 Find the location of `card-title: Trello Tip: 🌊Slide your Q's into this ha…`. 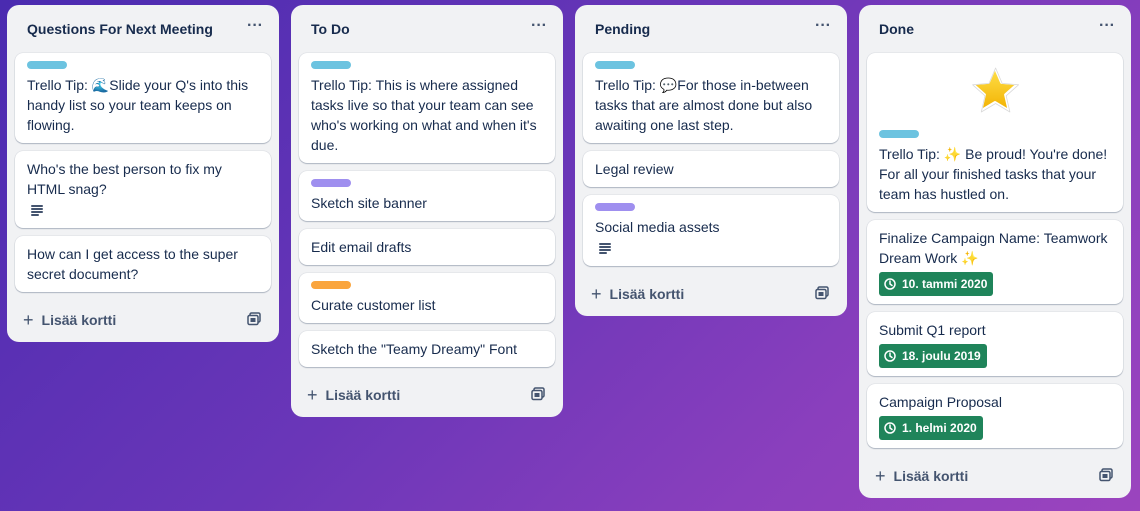

card-title: Trello Tip: 🌊Slide your Q's into this ha… is located at coordinates (138, 105).